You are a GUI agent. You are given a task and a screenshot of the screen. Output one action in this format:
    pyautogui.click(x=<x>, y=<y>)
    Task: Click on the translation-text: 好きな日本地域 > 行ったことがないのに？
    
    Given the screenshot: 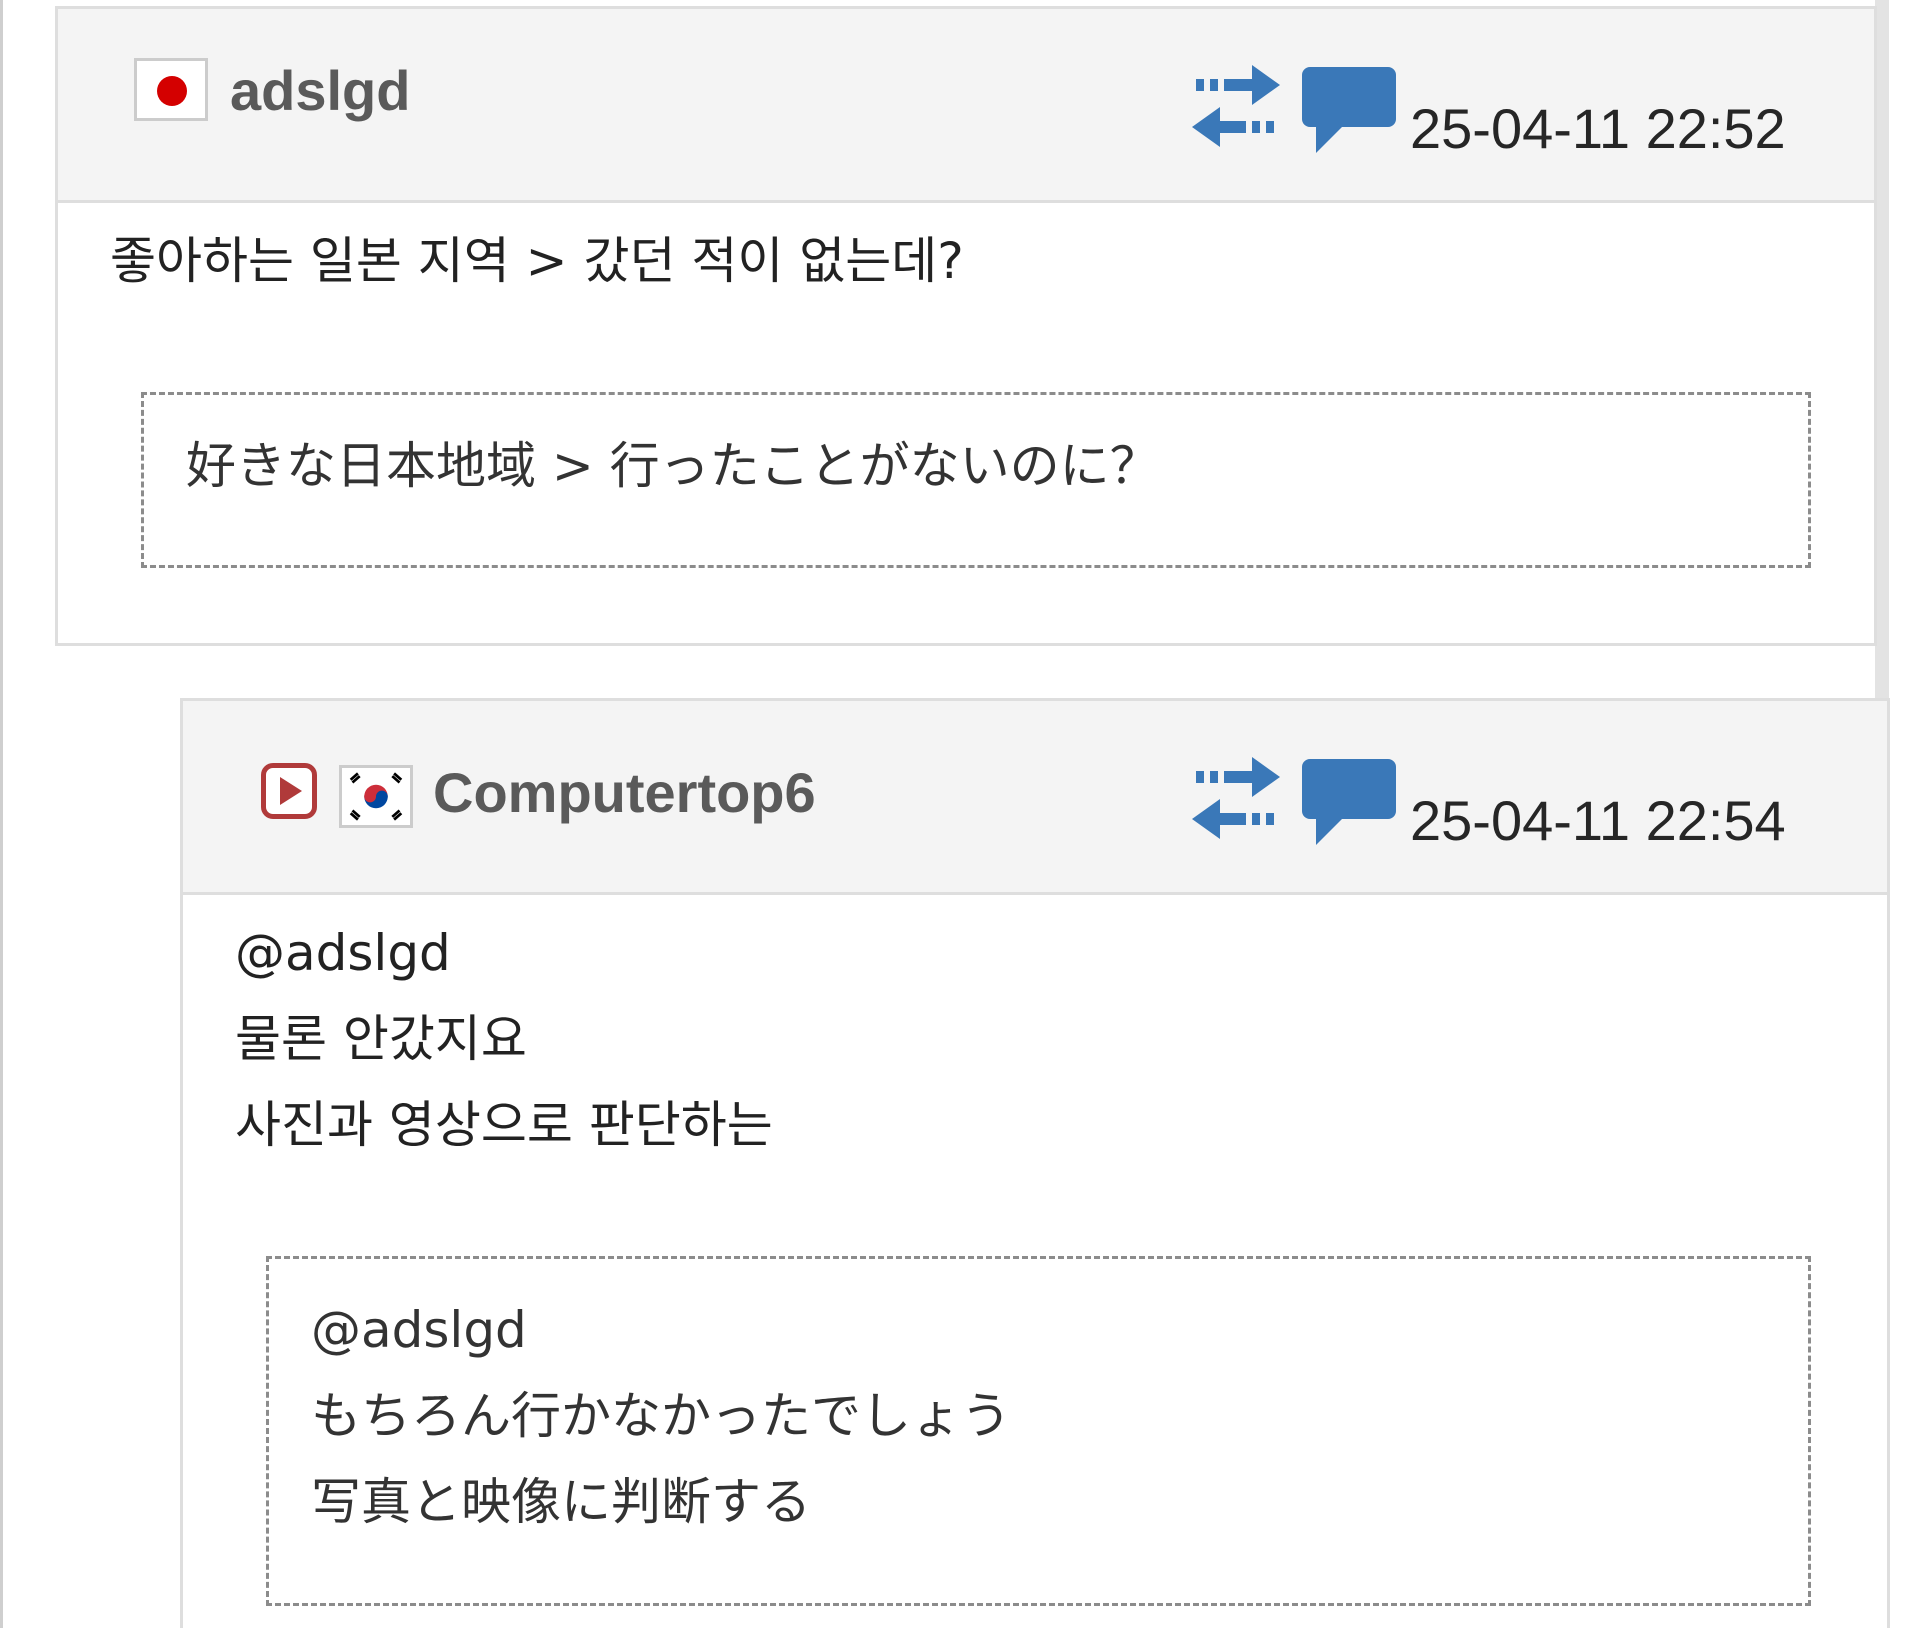 What is the action you would take?
    pyautogui.click(x=673, y=466)
    